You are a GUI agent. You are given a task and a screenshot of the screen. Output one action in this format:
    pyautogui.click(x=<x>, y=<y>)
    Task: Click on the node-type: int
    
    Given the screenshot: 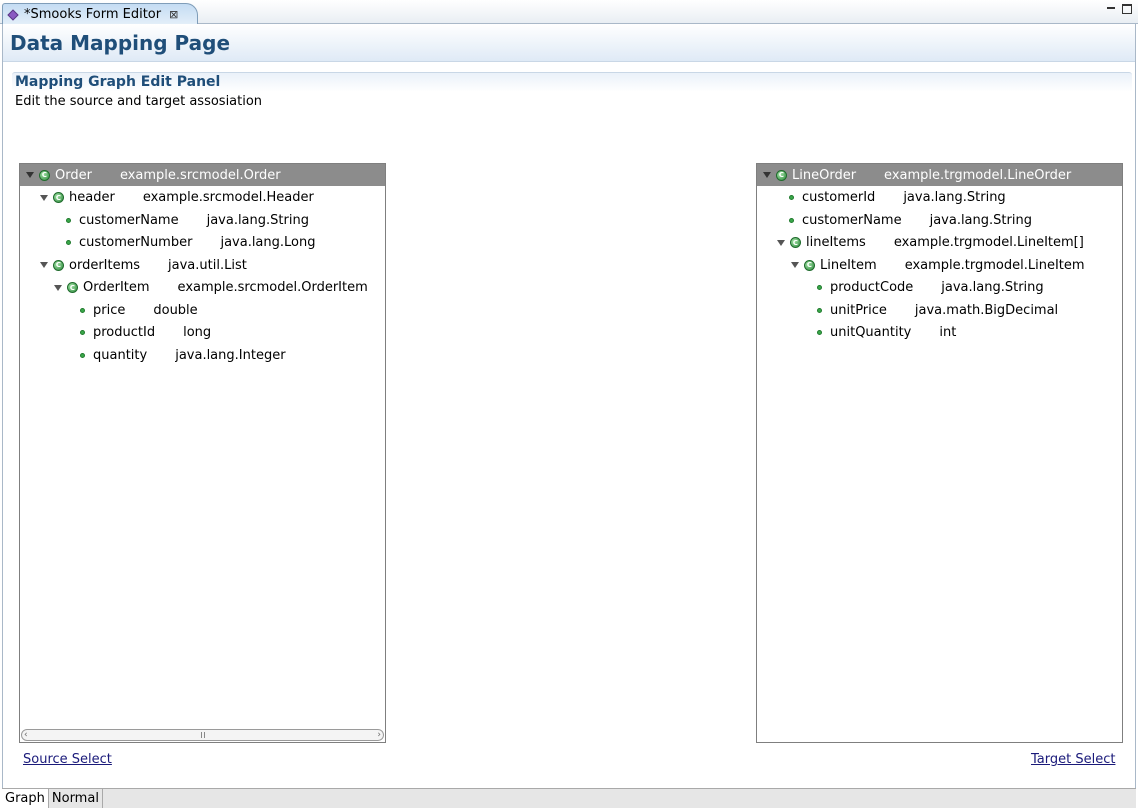 What is the action you would take?
    pyautogui.click(x=948, y=332)
    